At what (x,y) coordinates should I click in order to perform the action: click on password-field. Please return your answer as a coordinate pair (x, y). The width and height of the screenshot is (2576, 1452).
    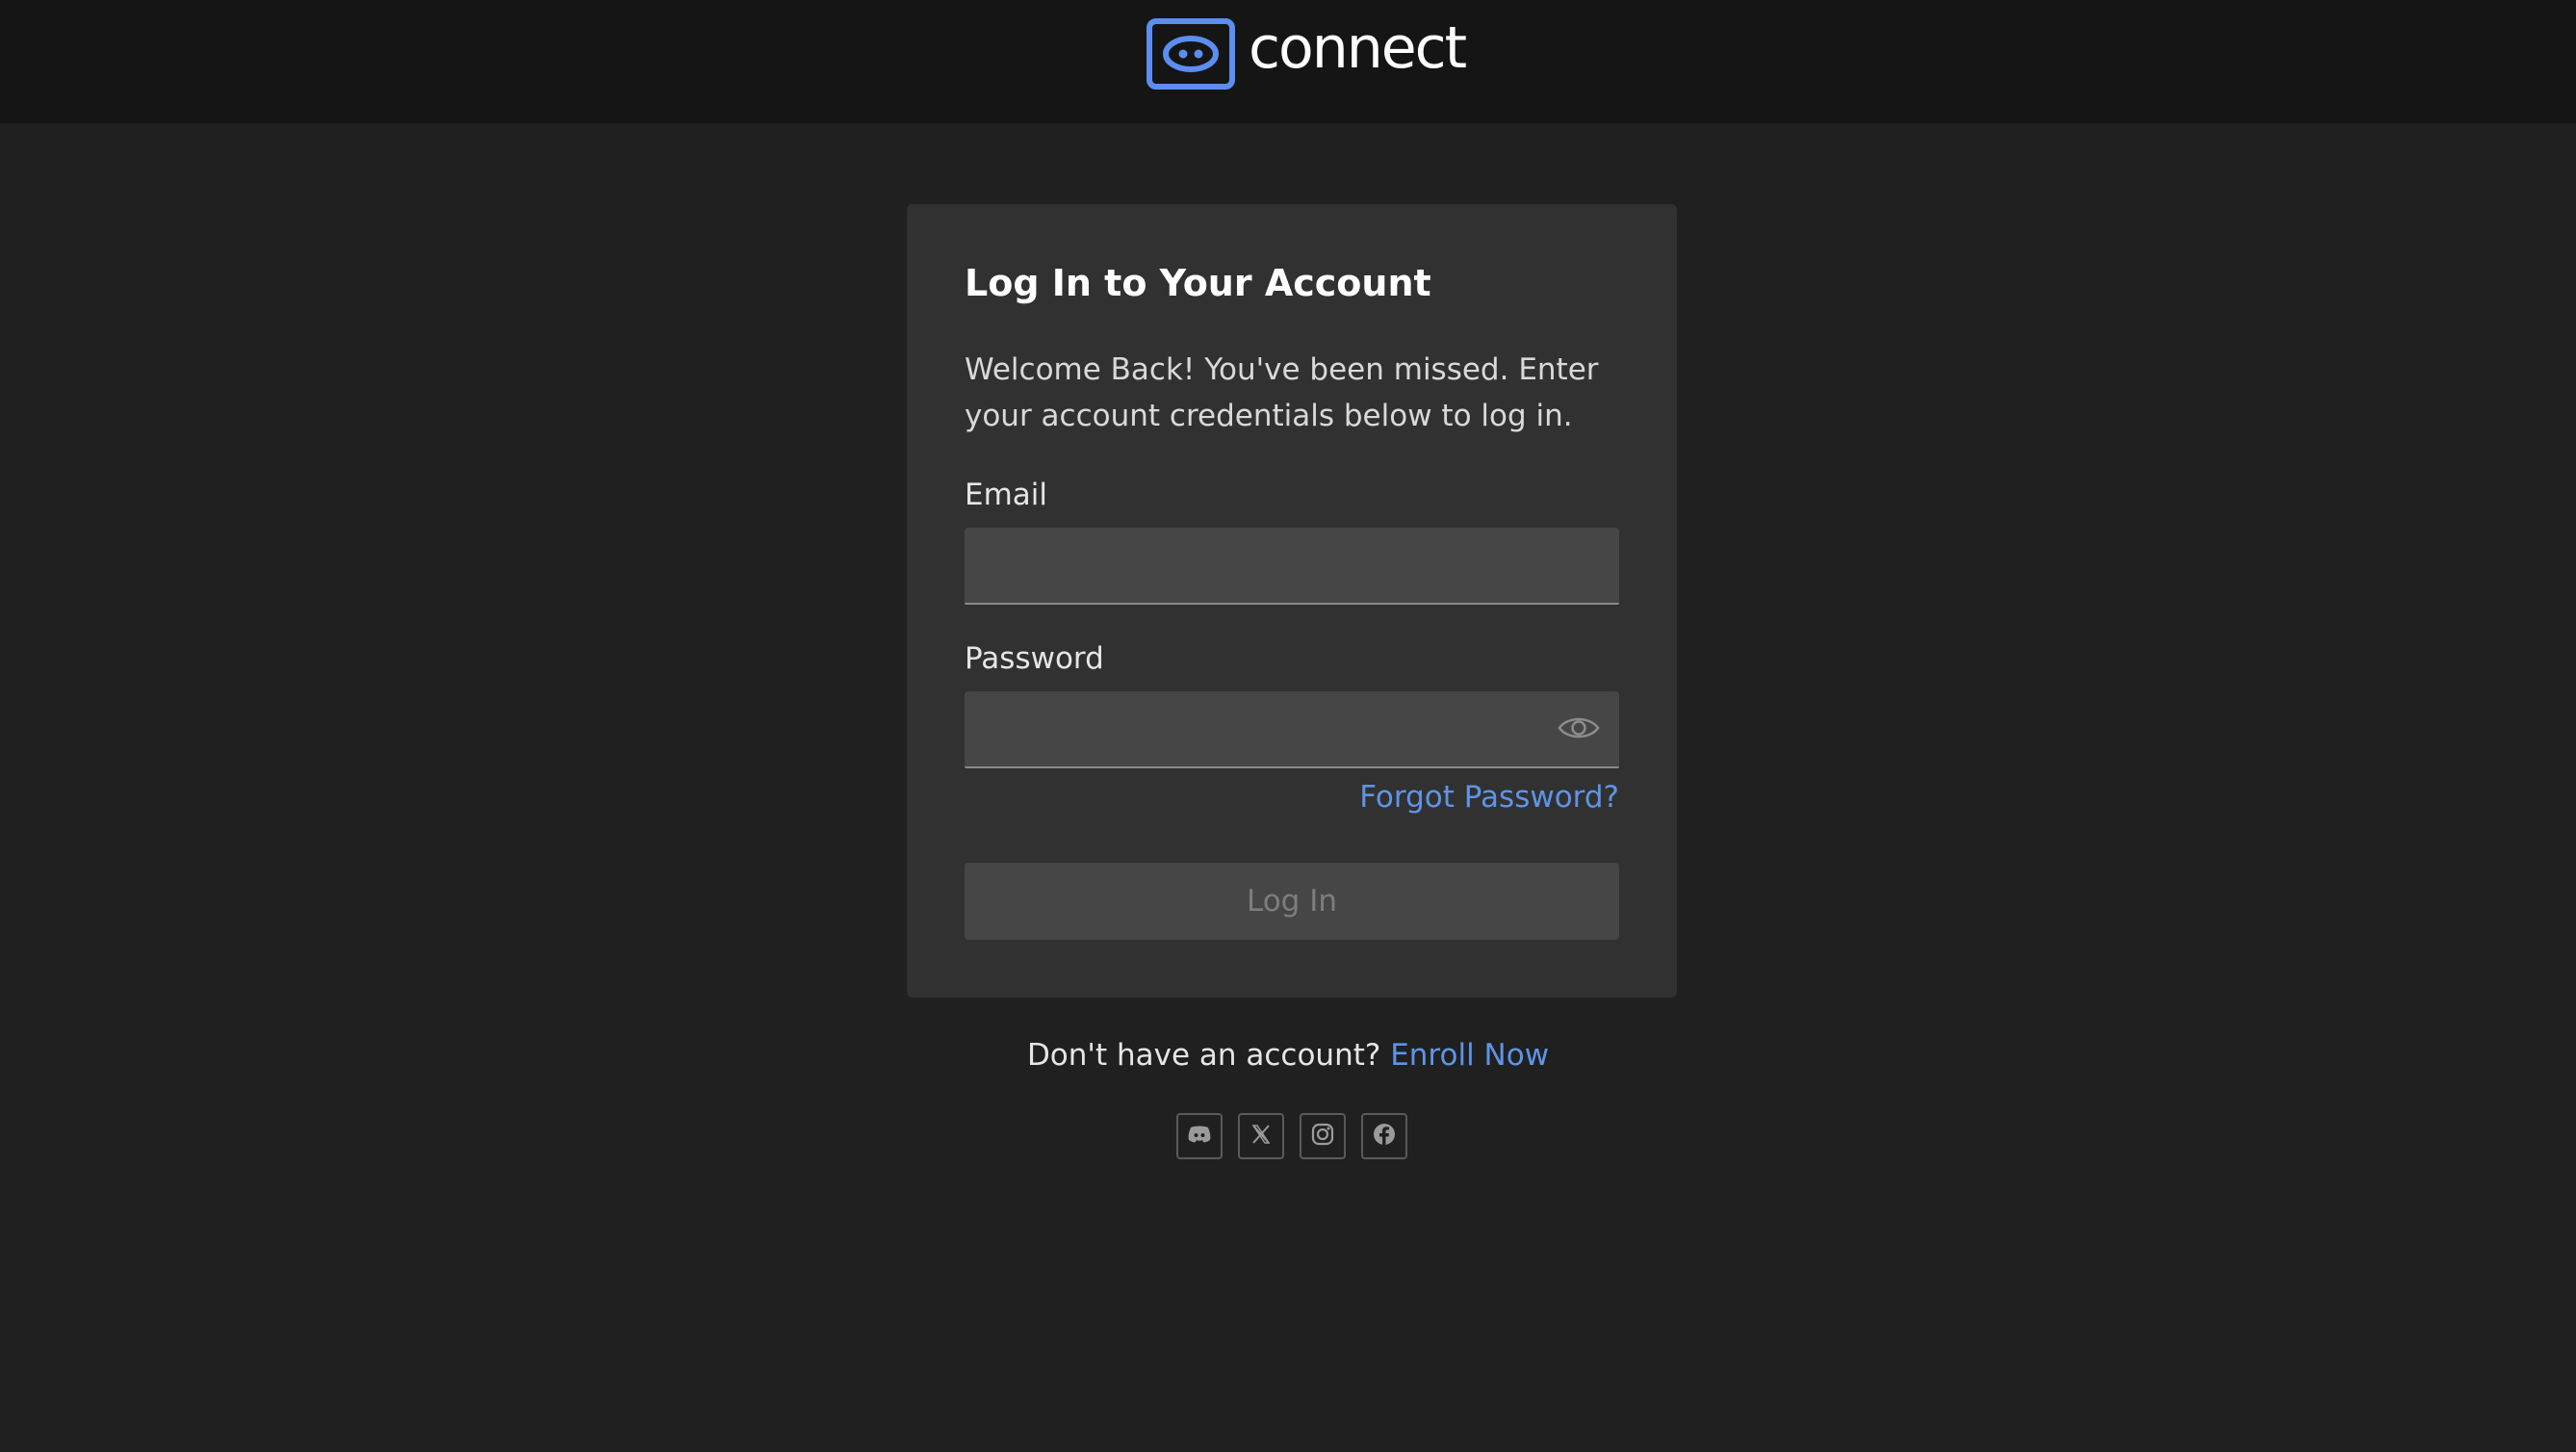
    Looking at the image, I should click on (1292, 729).